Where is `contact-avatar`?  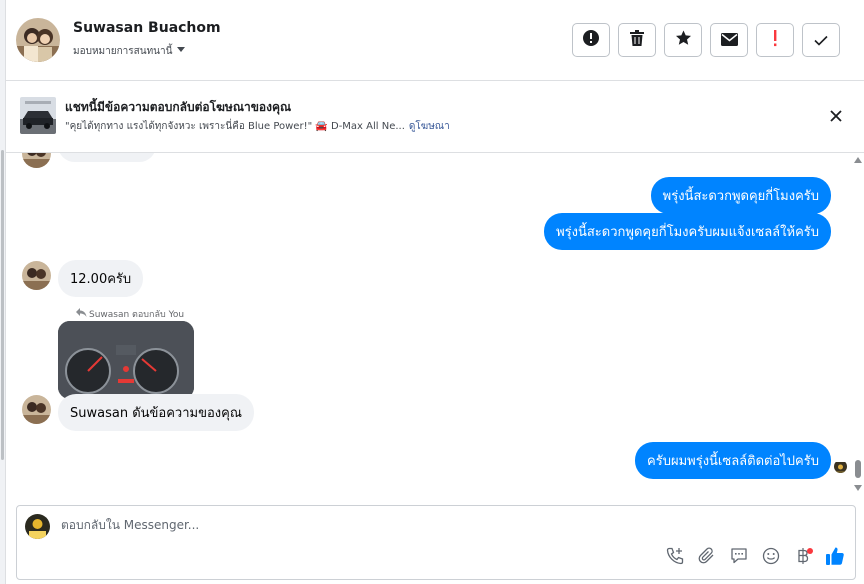
contact-avatar is located at coordinates (38, 40).